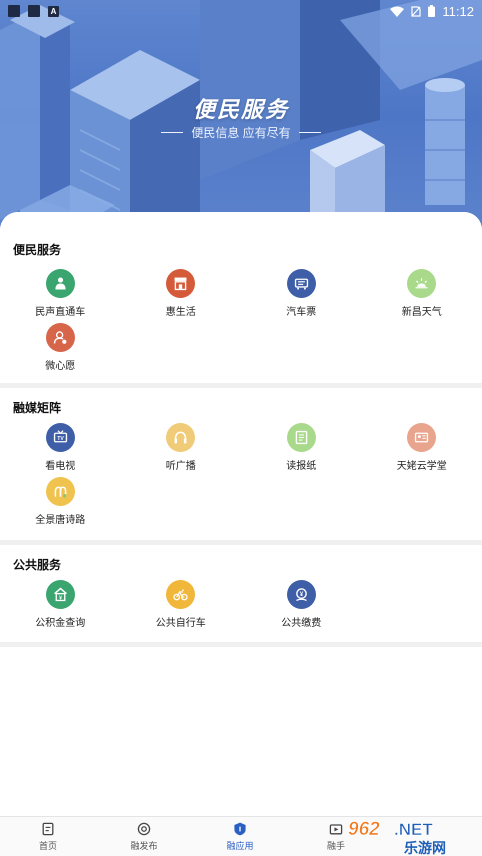 The height and width of the screenshot is (856, 482). I want to click on section-title: 公共服务, so click(37, 565).